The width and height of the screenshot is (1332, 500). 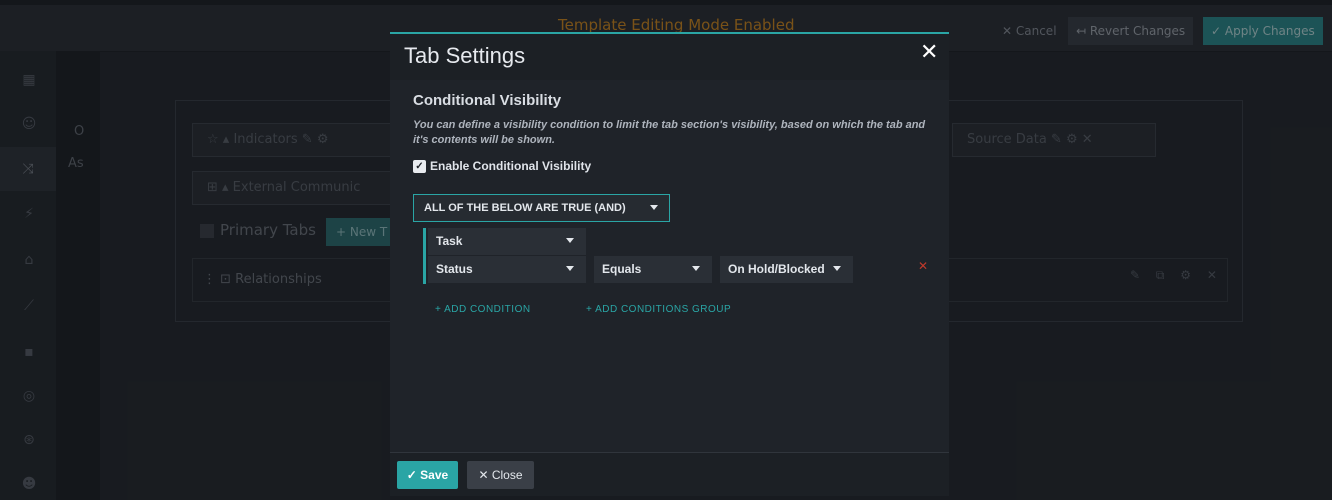 What do you see at coordinates (500, 475) in the screenshot?
I see `close-button: ✕ Close` at bounding box center [500, 475].